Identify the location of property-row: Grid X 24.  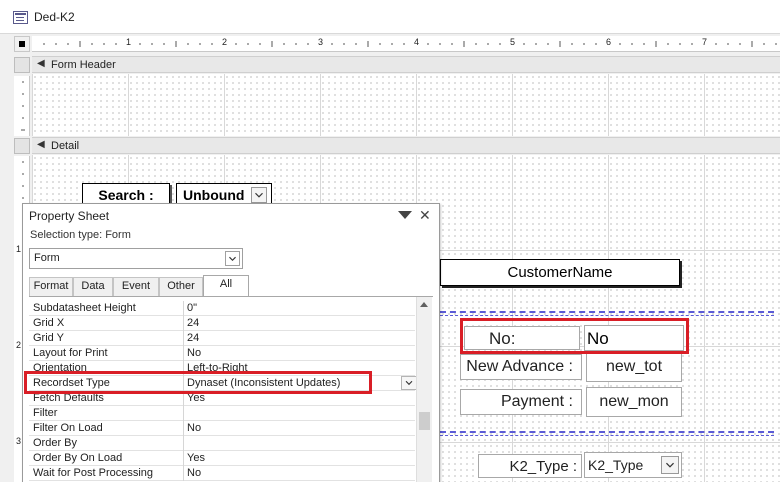
(222, 323).